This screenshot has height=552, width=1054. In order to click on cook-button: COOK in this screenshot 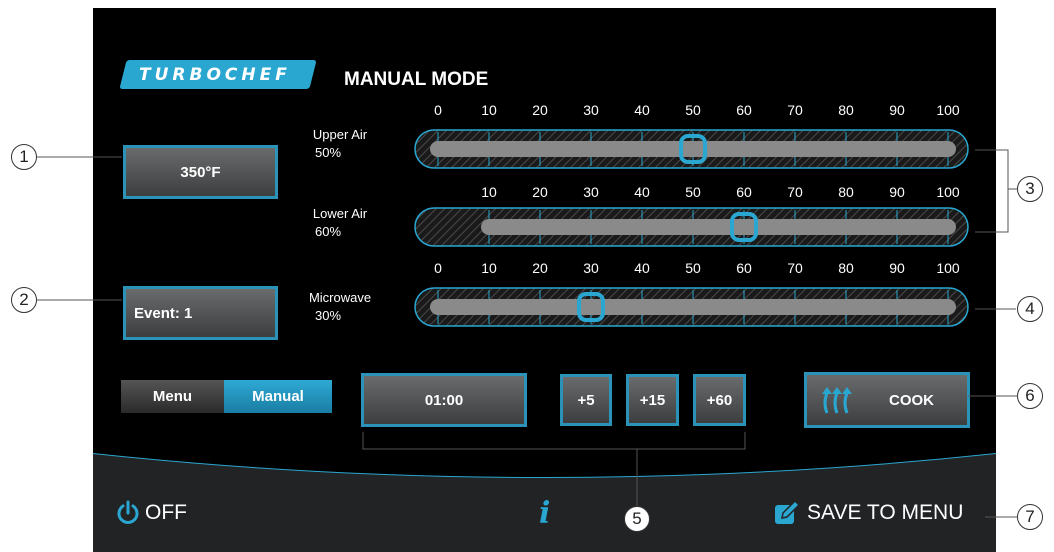, I will do `click(887, 400)`.